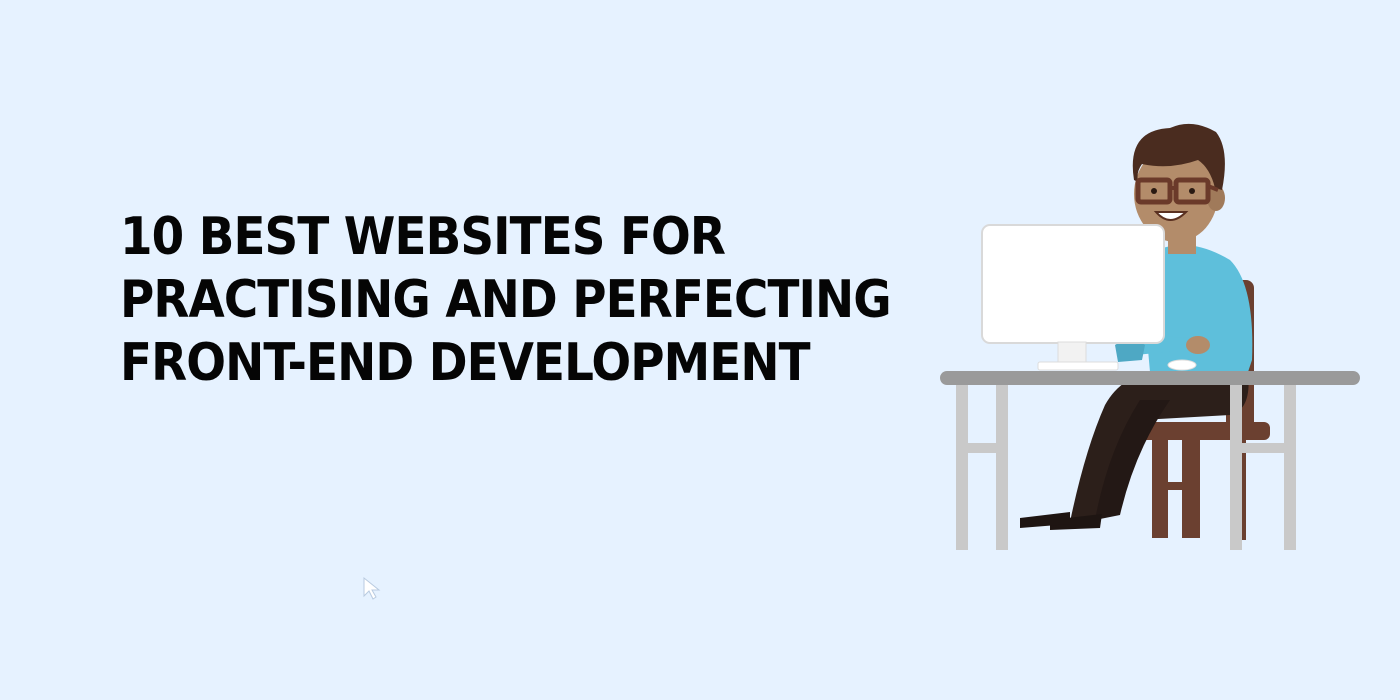  What do you see at coordinates (962, 467) in the screenshot?
I see `desk-leg-left-front` at bounding box center [962, 467].